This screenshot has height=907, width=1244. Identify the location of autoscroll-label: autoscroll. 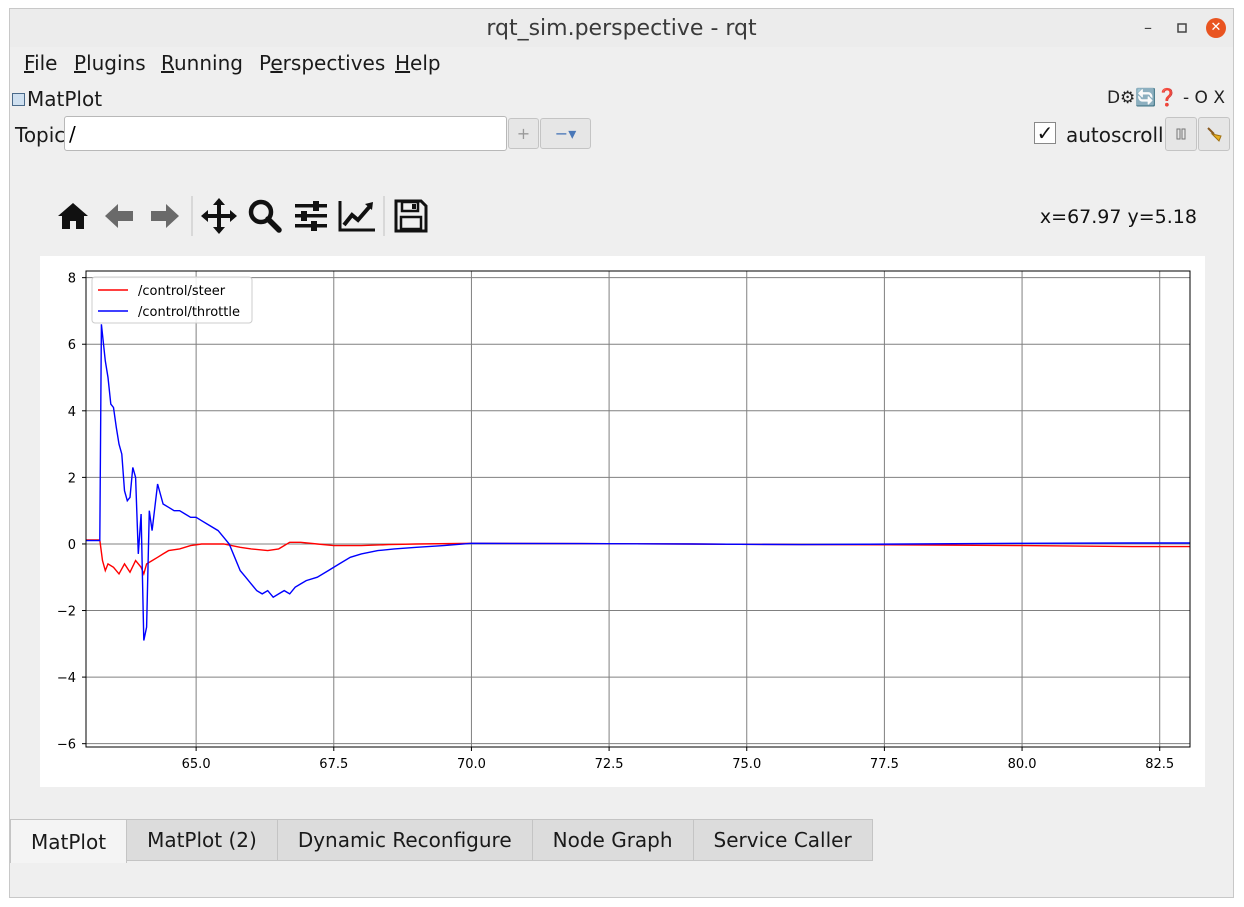
(1115, 135).